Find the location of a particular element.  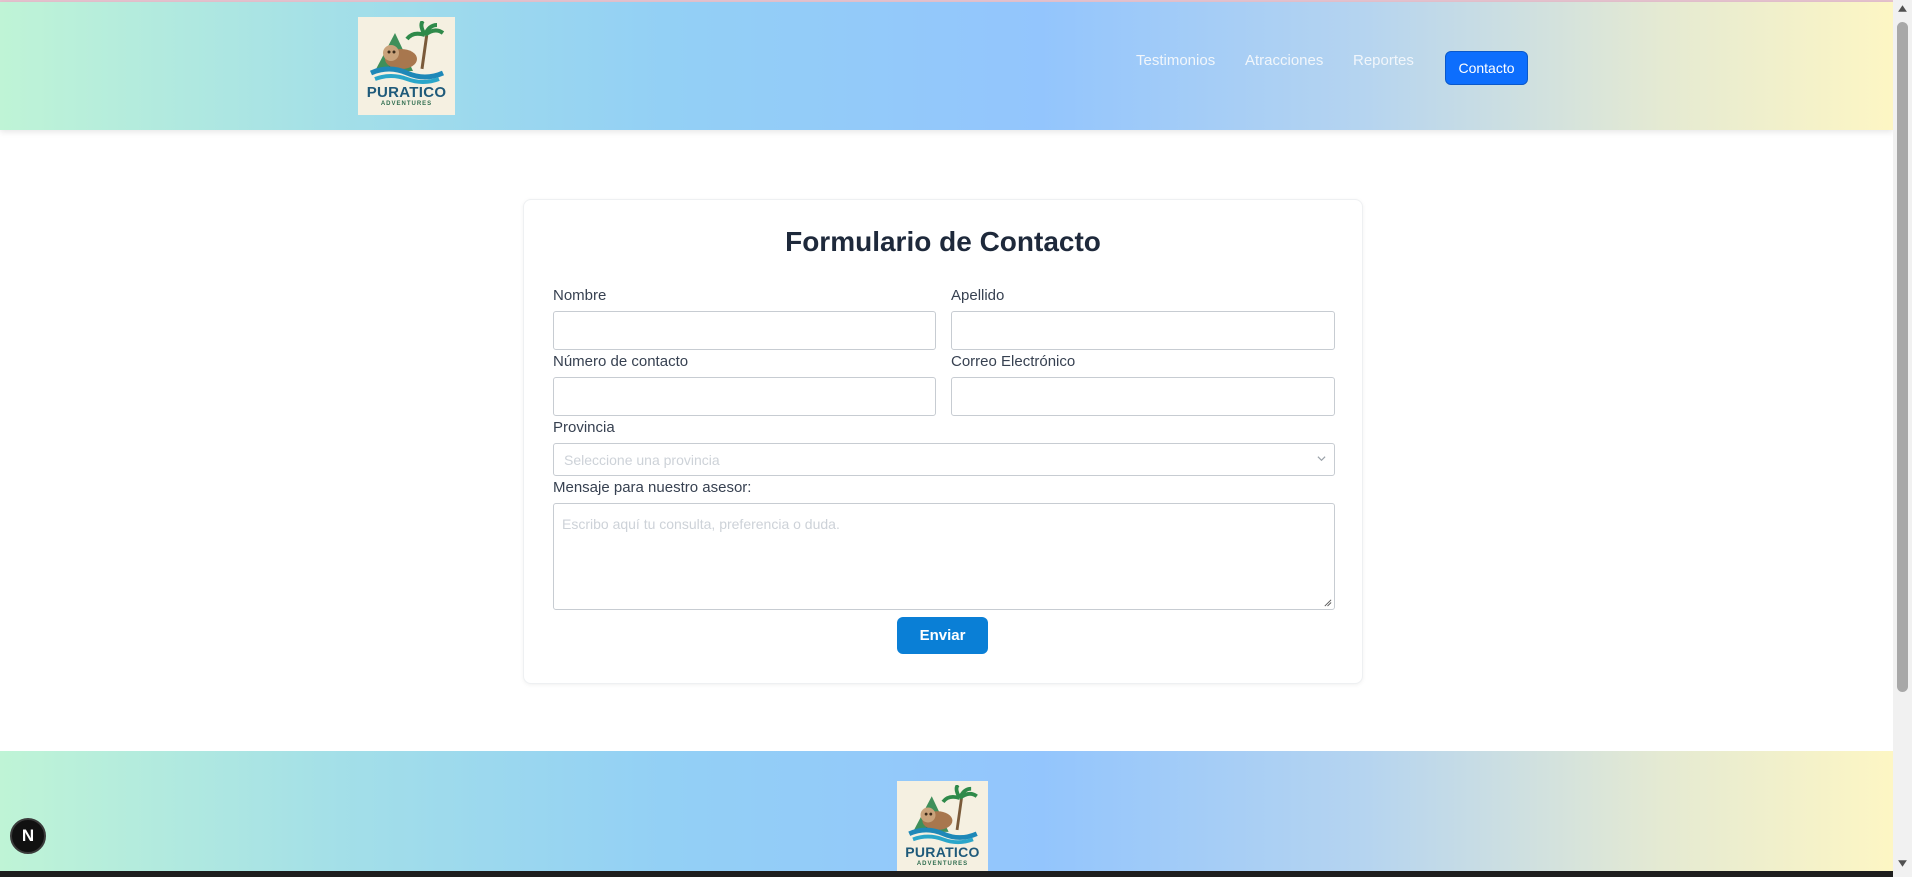

scroll-thumb is located at coordinates (1902, 357).